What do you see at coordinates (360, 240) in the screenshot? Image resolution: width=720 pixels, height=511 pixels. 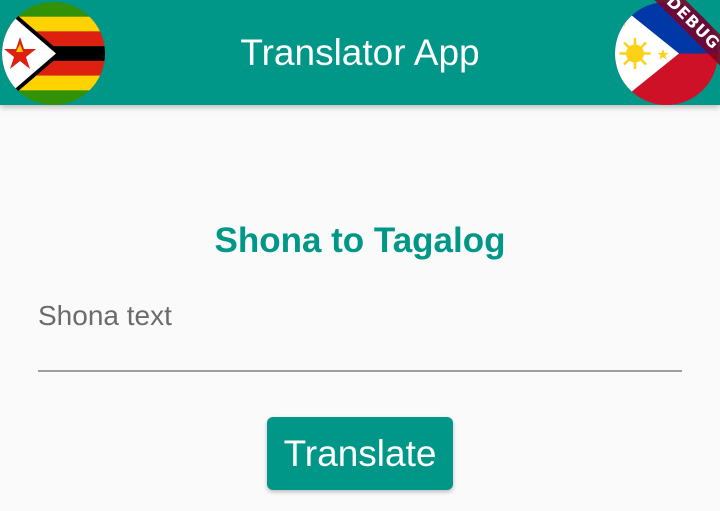 I see `page-heading: Shona to Tagalog` at bounding box center [360, 240].